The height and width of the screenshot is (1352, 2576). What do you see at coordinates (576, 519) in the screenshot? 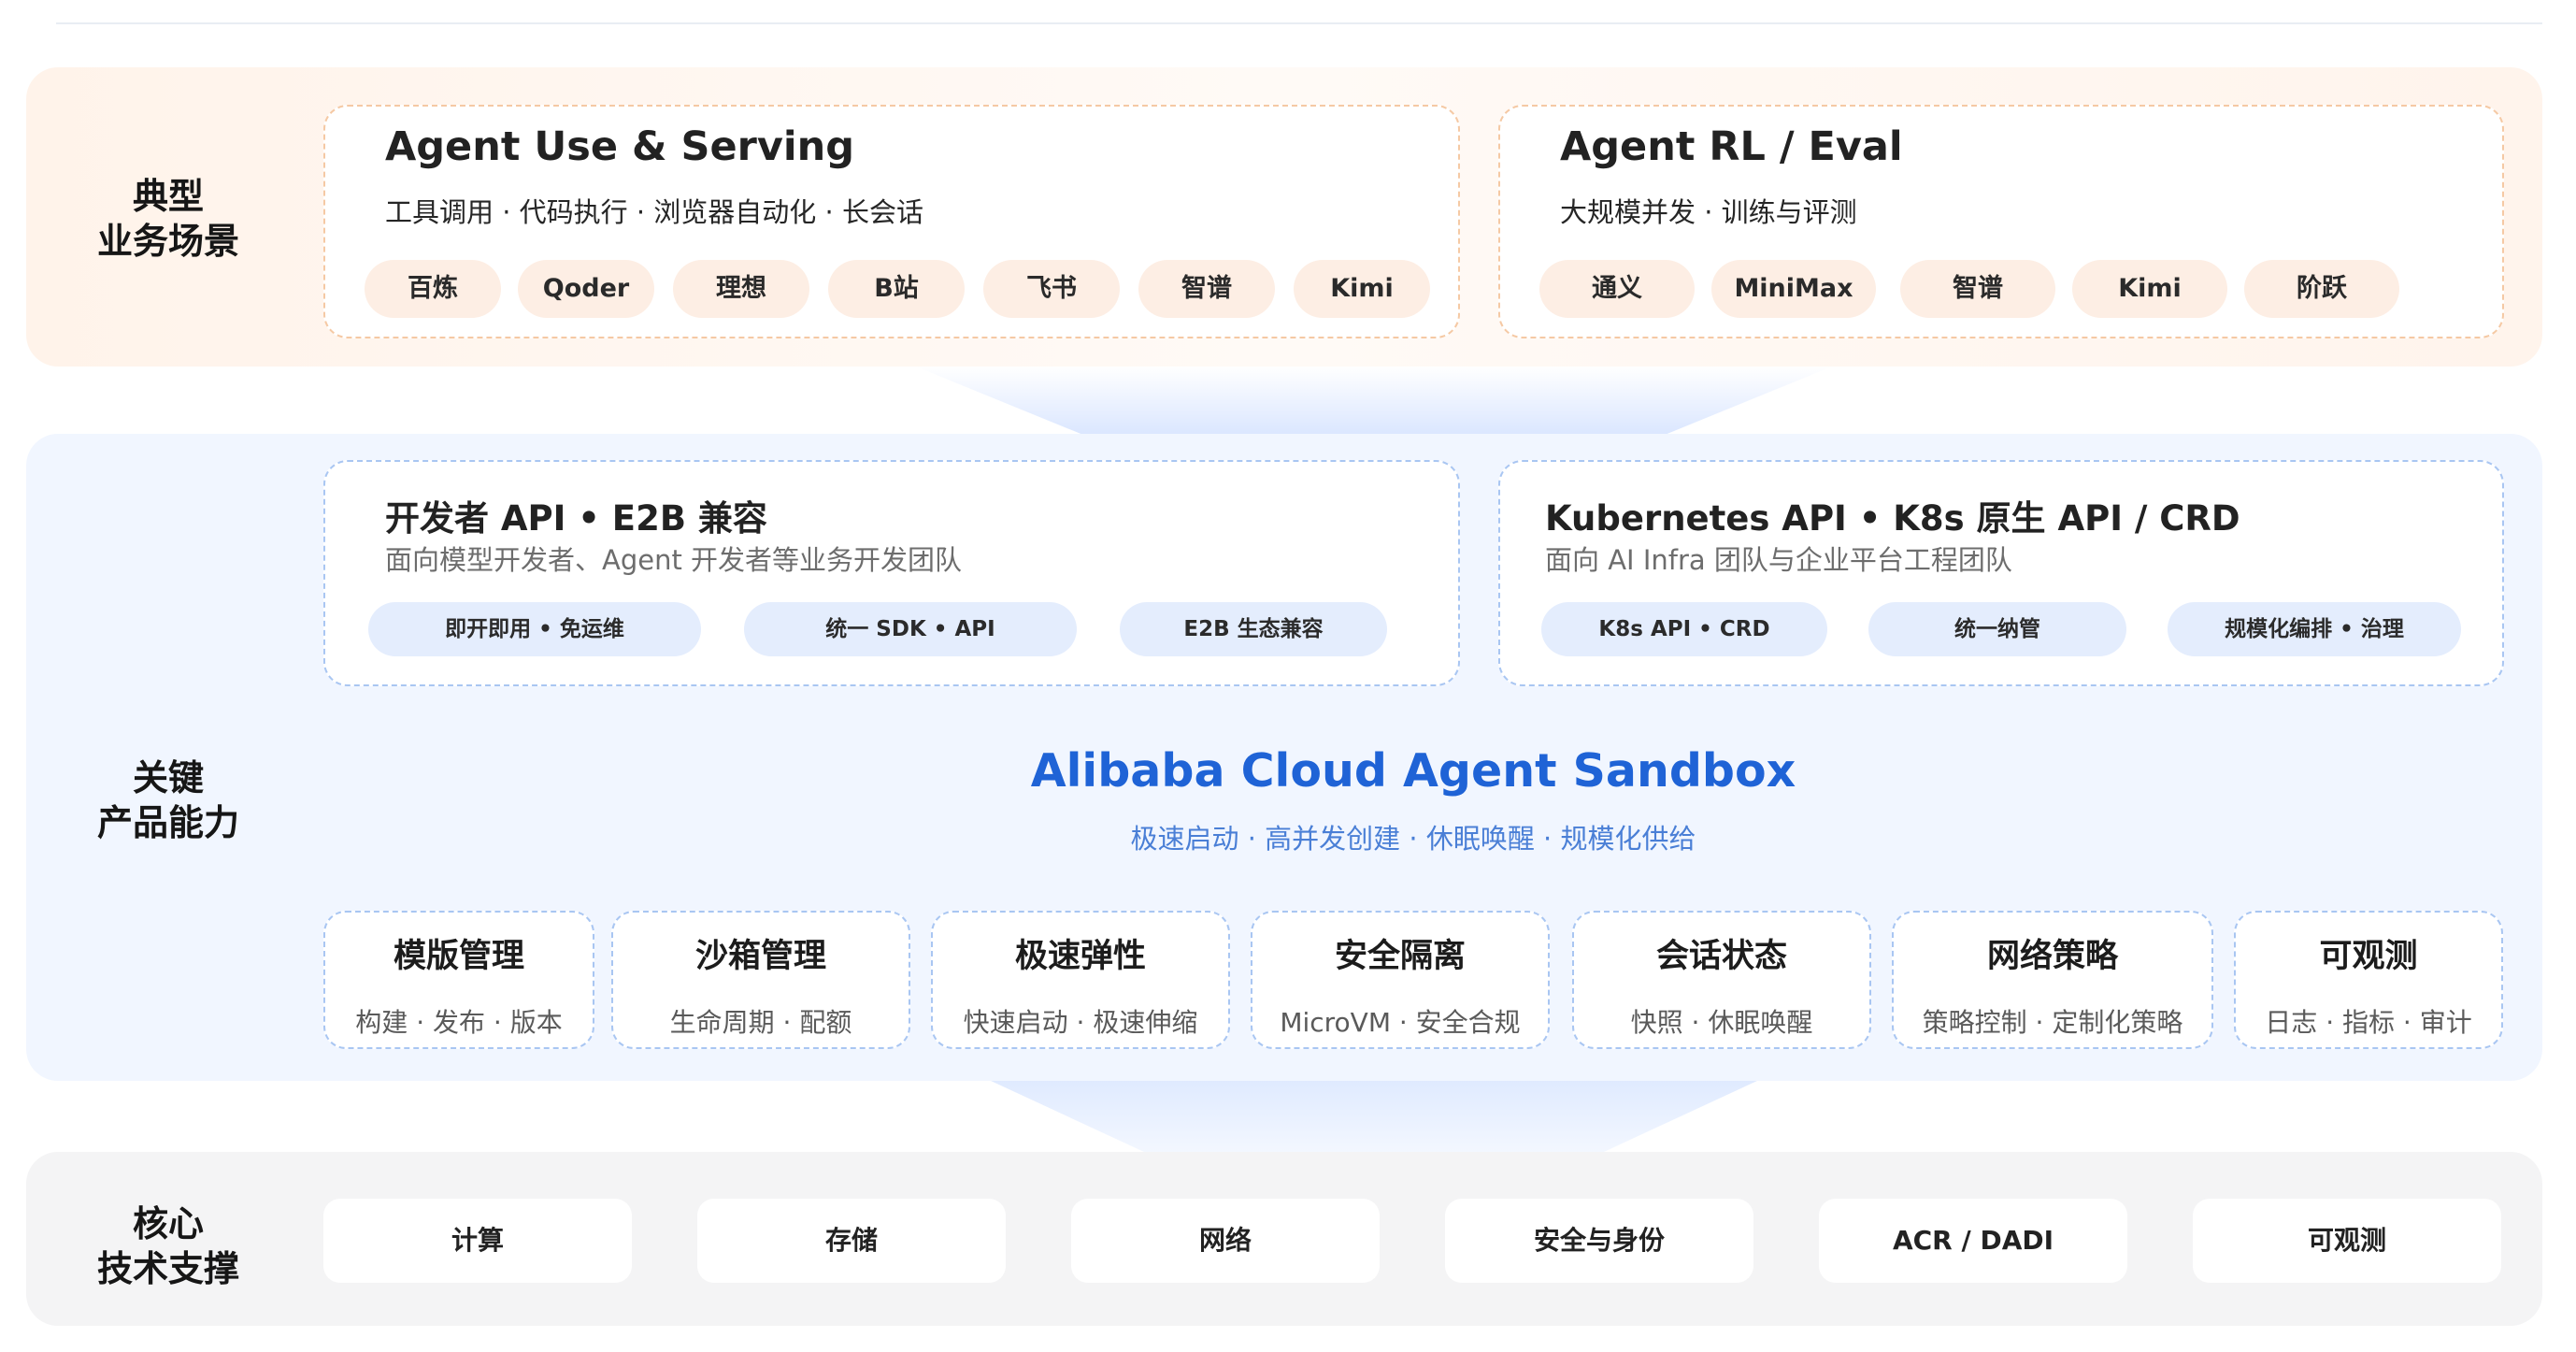
I see `card-title: 开发者 API • E2B 兼容` at bounding box center [576, 519].